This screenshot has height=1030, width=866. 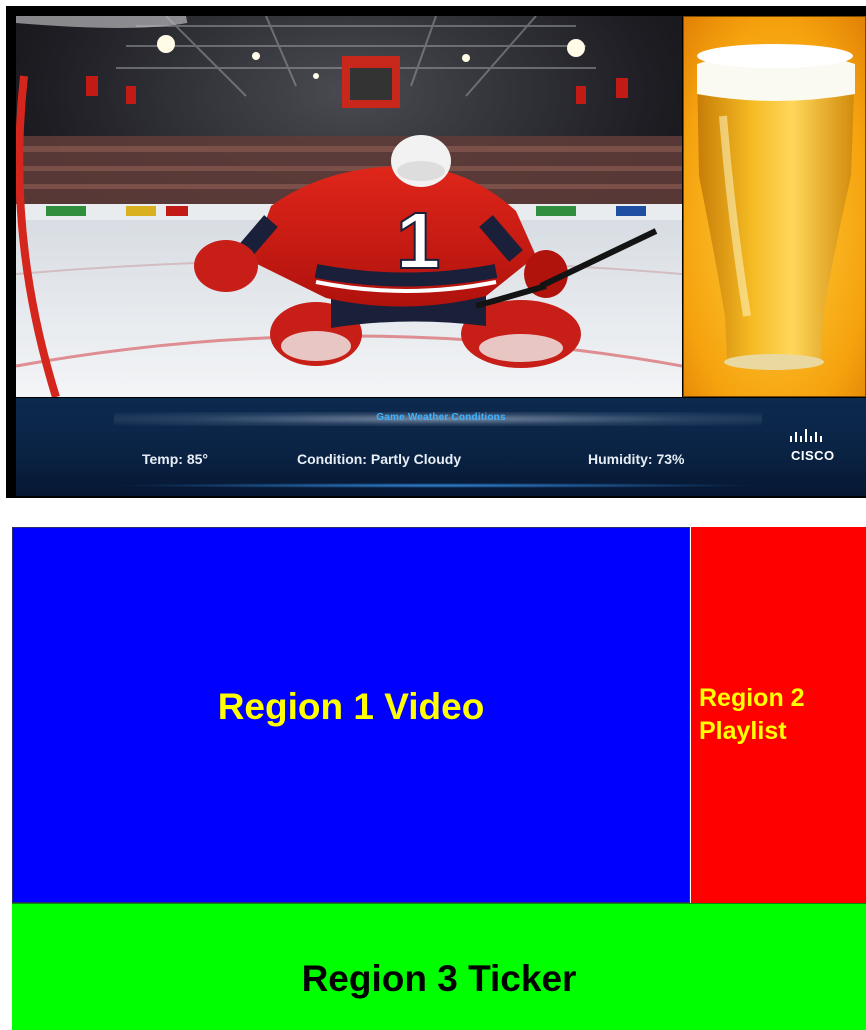 I want to click on region-2-label: Region 2 Playlist, so click(x=752, y=715).